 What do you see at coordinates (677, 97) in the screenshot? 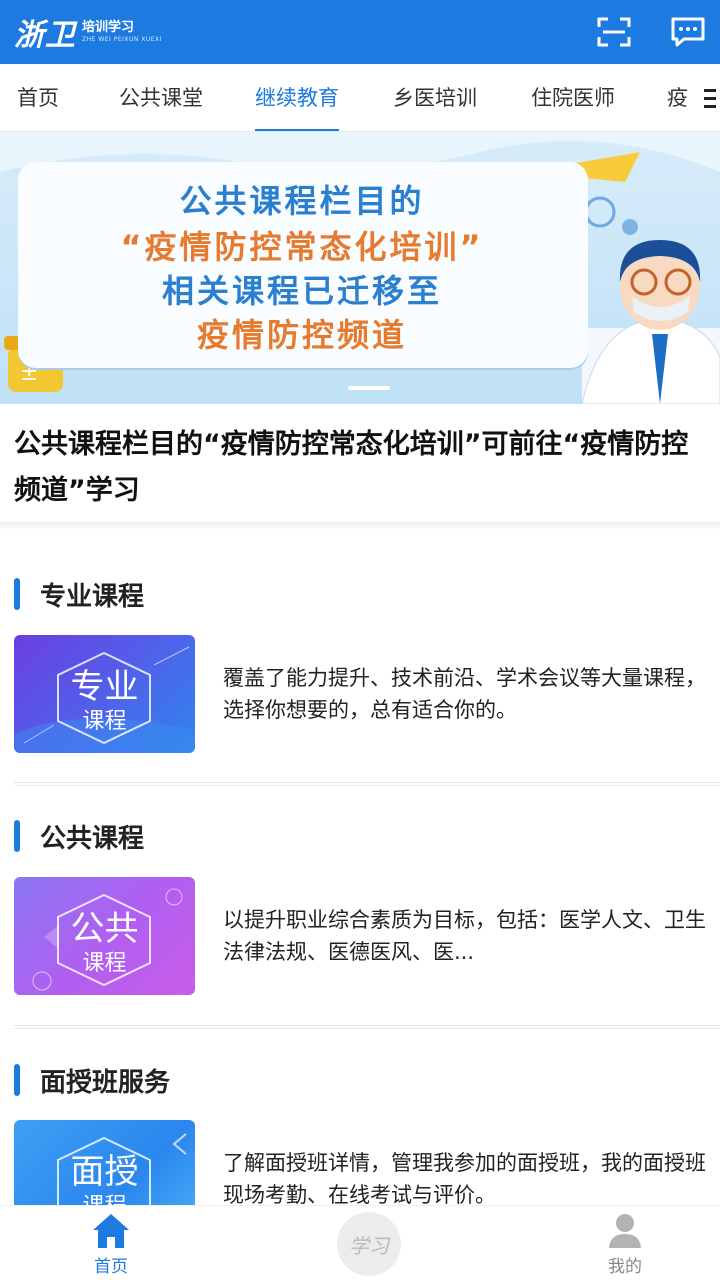
I see `tab-epidemic: 疫` at bounding box center [677, 97].